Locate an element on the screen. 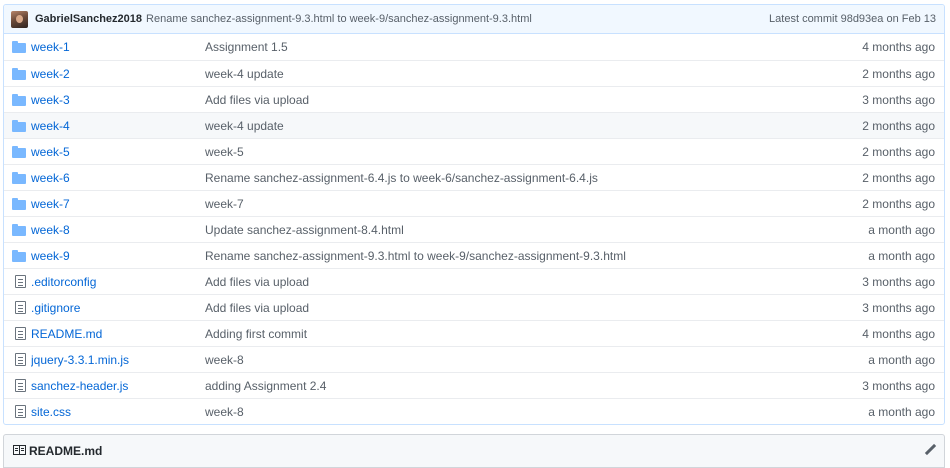  commit-date: on Feb 13 is located at coordinates (909, 19).